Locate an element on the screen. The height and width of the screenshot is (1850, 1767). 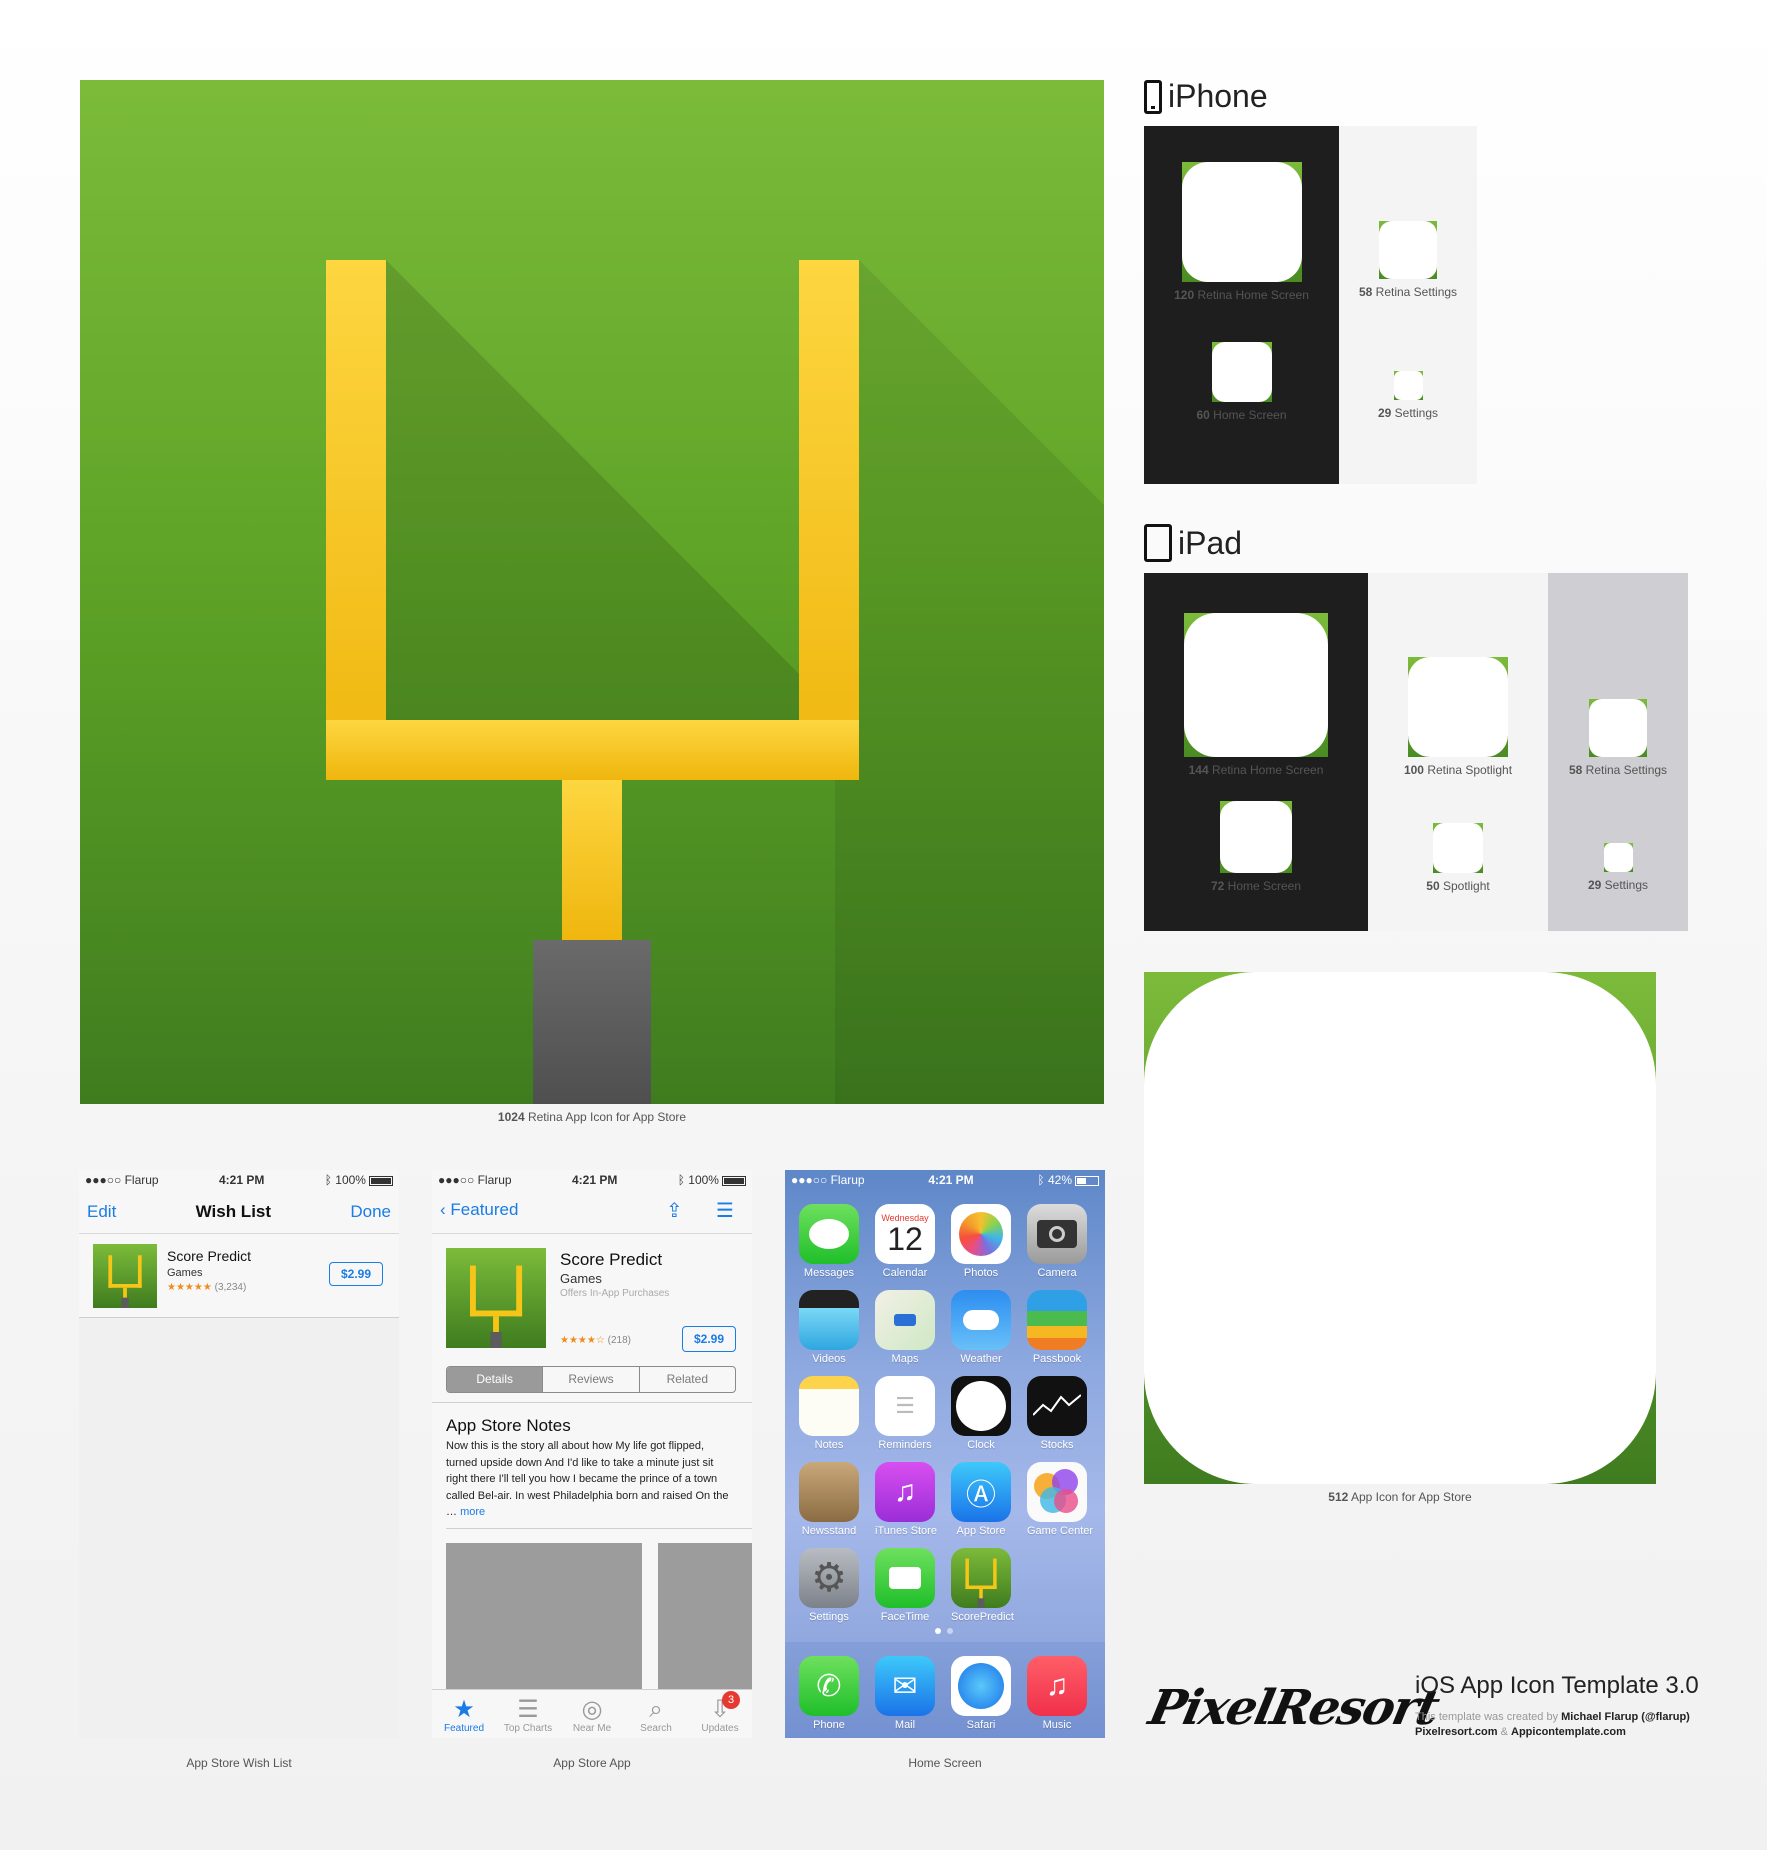
app-passbook: Passbook is located at coordinates (1057, 1327).